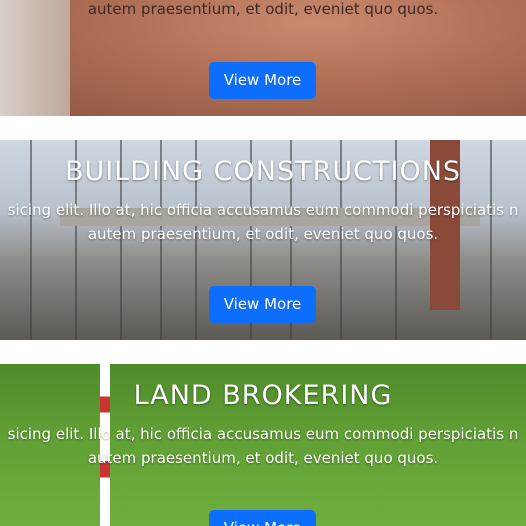 The width and height of the screenshot is (526, 526). What do you see at coordinates (35, 58) in the screenshot?
I see `background-image` at bounding box center [35, 58].